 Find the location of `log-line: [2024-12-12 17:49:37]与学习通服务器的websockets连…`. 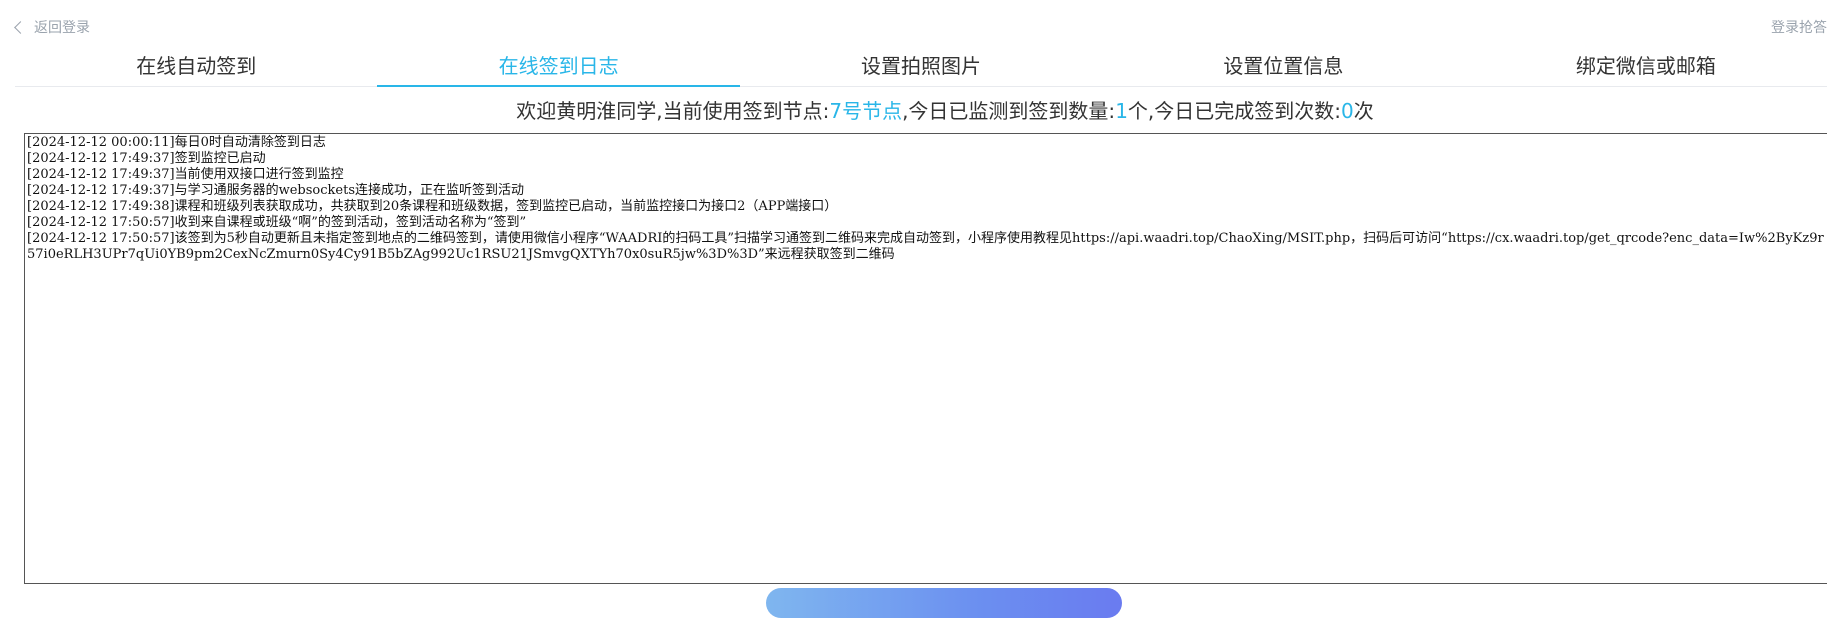

log-line: [2024-12-12 17:49:37]与学习通服务器的websockets连… is located at coordinates (276, 190).